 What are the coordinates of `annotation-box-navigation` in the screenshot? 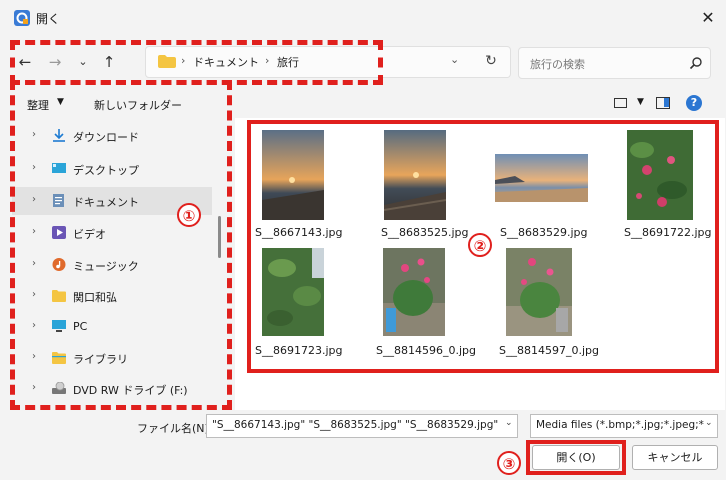 It's located at (196, 62).